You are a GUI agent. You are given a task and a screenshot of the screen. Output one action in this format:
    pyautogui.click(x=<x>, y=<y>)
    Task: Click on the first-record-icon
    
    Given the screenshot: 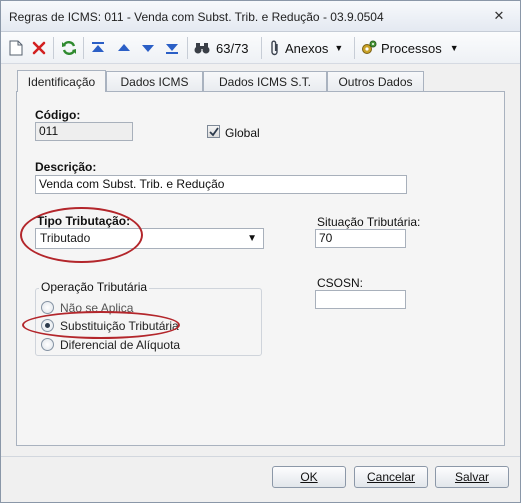 What is the action you would take?
    pyautogui.click(x=98, y=47)
    